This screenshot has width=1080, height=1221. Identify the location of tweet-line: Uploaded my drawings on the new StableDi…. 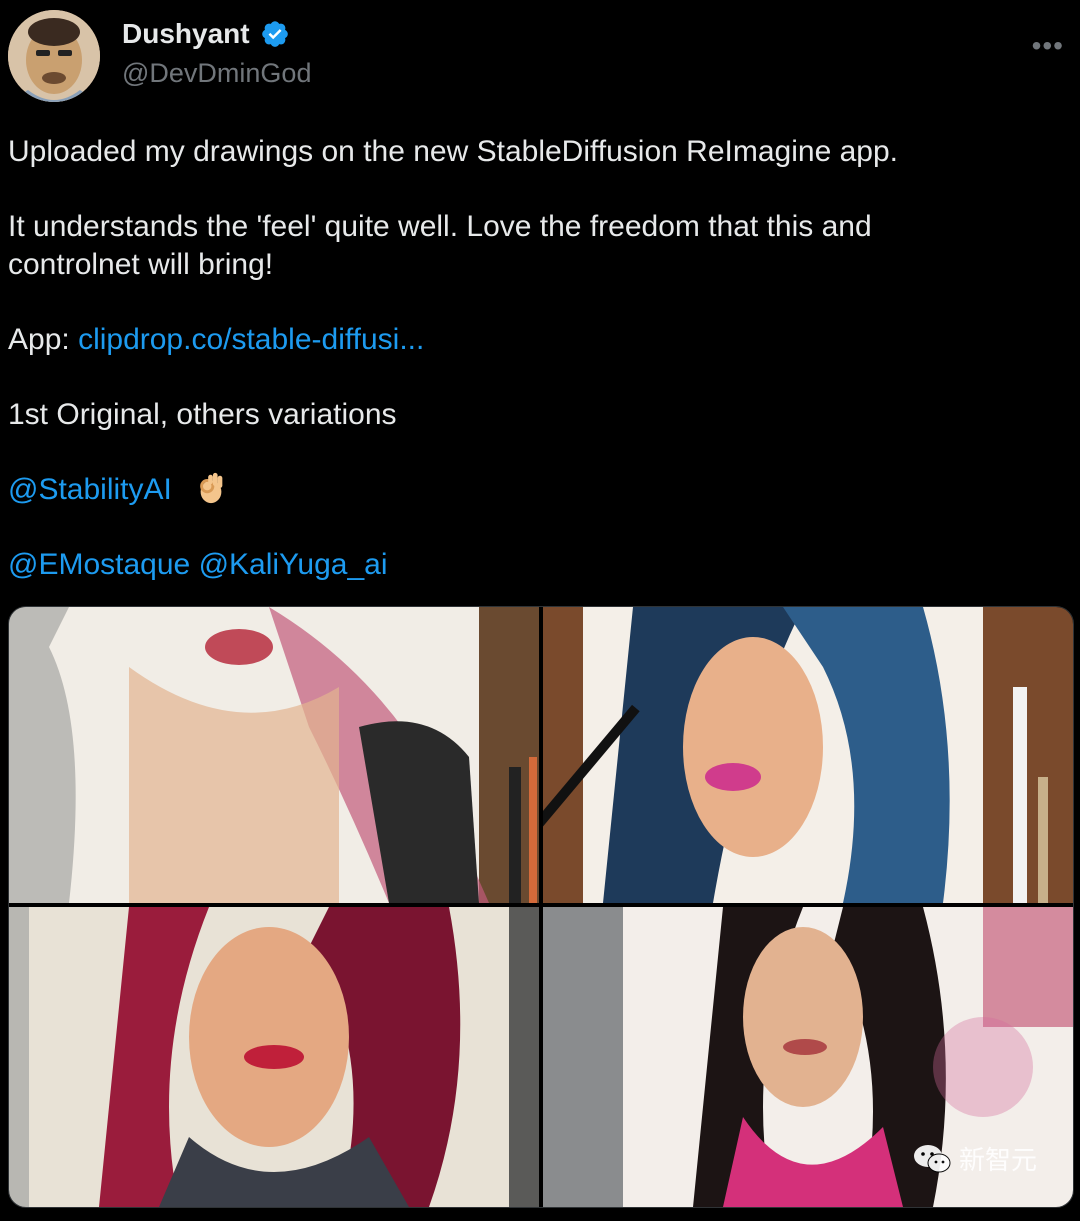
(453, 151).